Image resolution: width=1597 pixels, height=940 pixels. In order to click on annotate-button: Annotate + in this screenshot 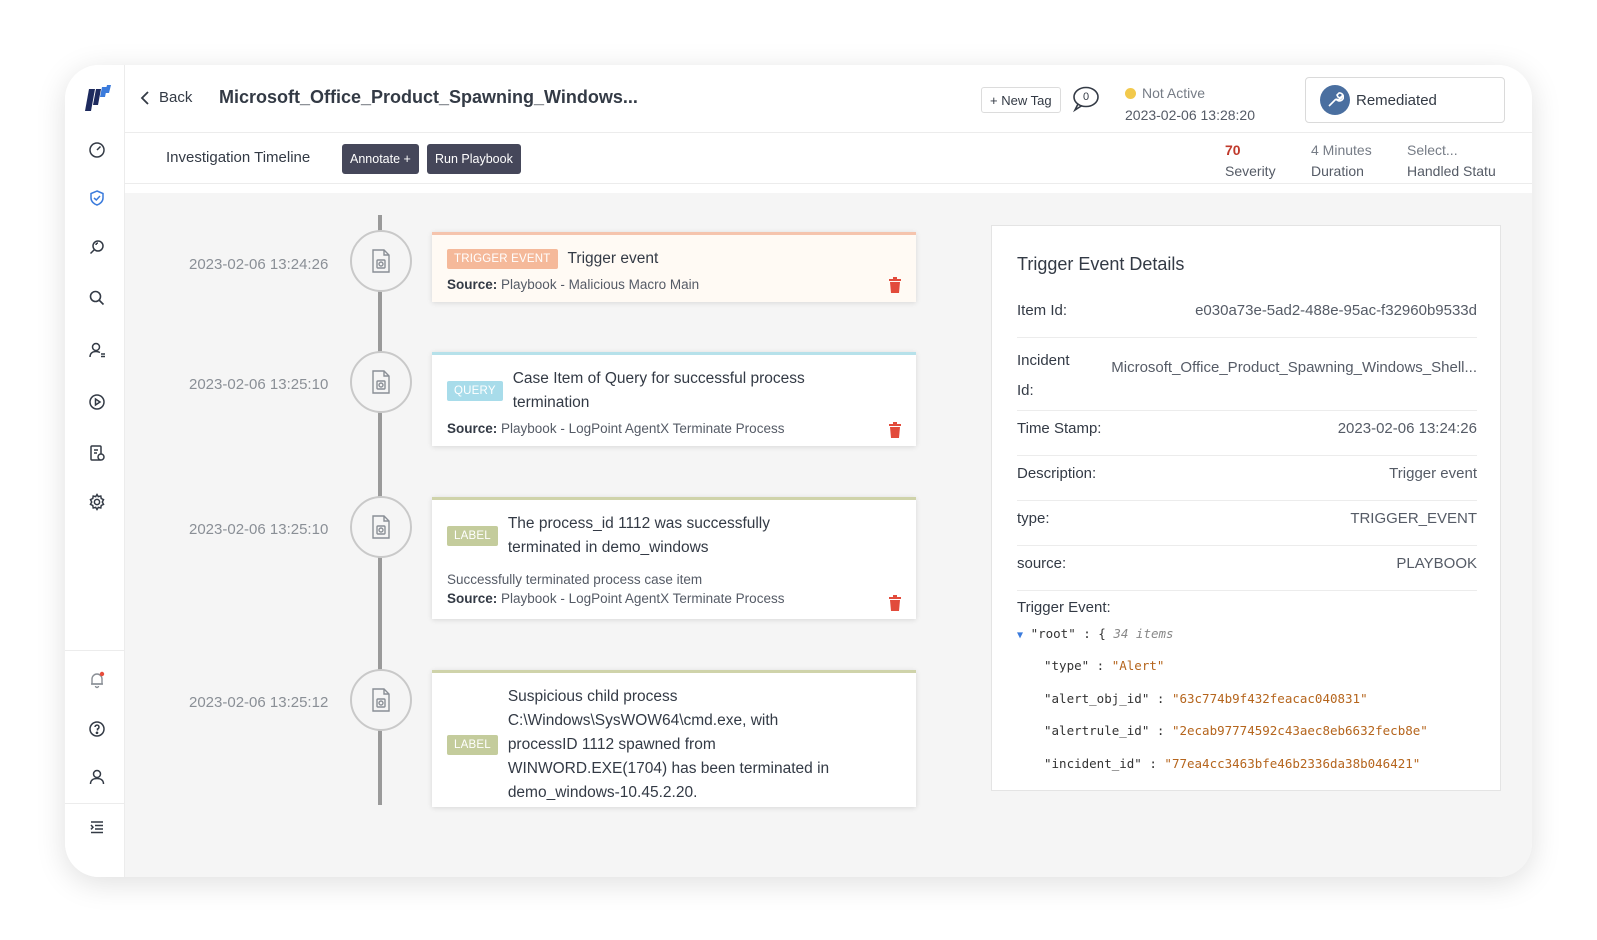, I will do `click(380, 159)`.